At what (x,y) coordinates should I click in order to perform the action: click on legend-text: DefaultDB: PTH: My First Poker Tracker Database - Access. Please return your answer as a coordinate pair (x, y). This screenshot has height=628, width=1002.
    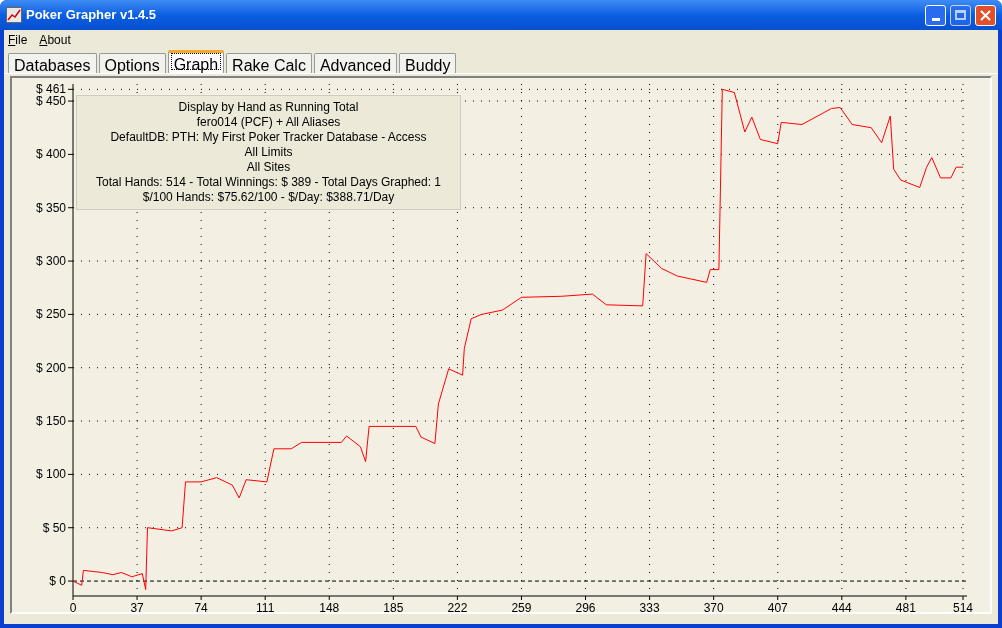
    Looking at the image, I should click on (268, 137).